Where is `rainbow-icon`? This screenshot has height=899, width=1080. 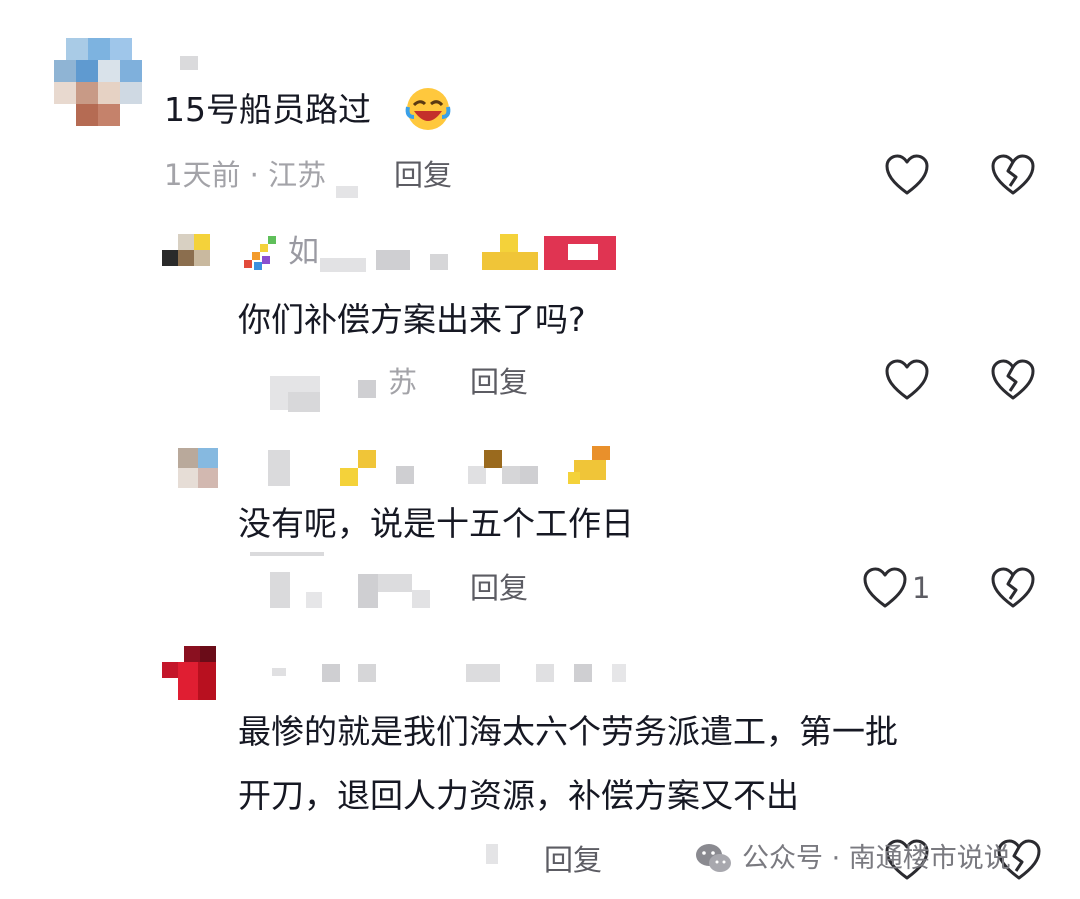 rainbow-icon is located at coordinates (260, 253).